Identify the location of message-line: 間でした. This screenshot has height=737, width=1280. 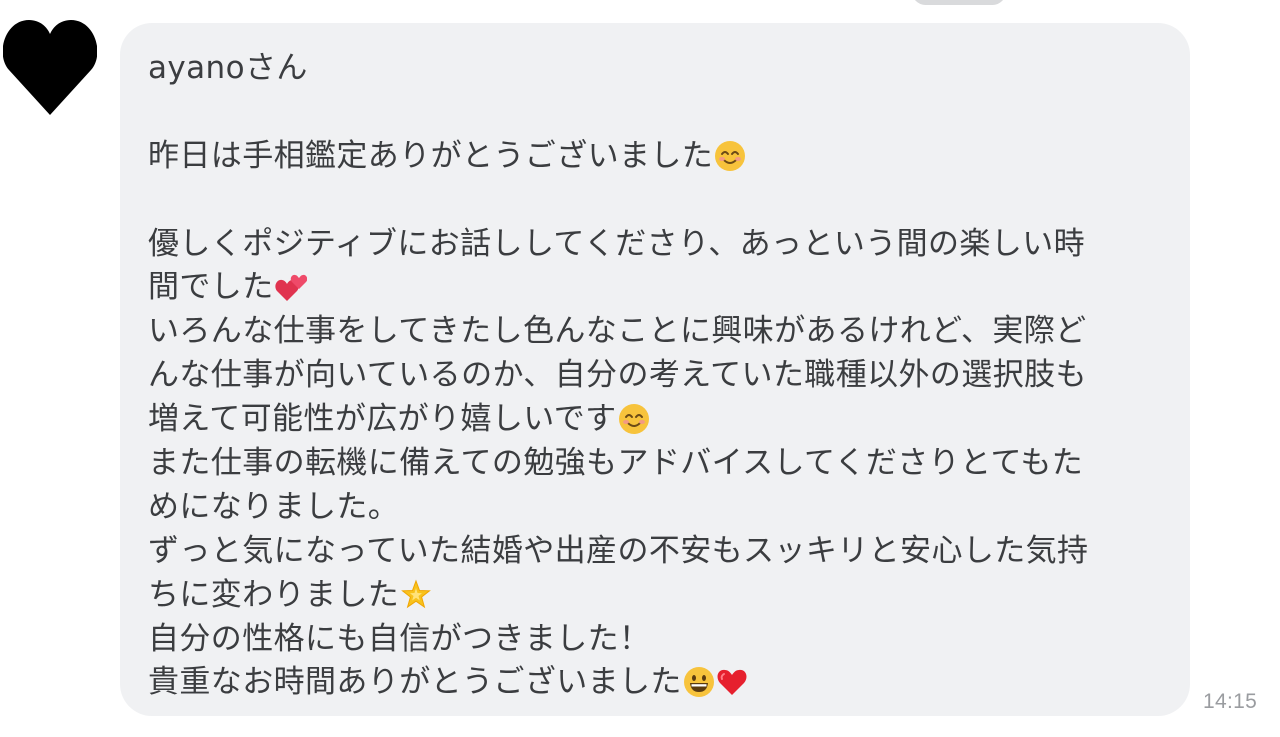
(659, 288).